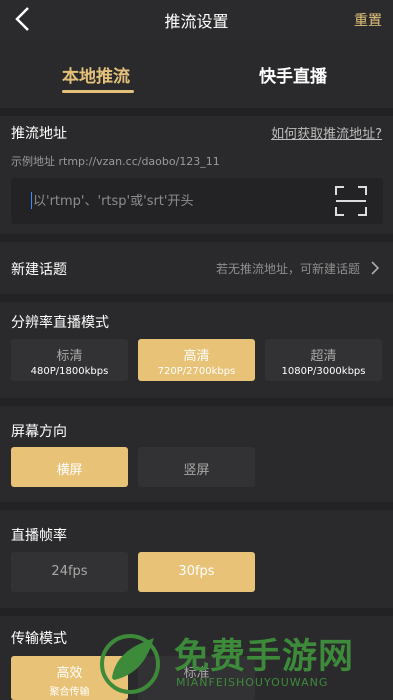 Image resolution: width=393 pixels, height=700 pixels. I want to click on page-title: 推流设置, so click(196, 21).